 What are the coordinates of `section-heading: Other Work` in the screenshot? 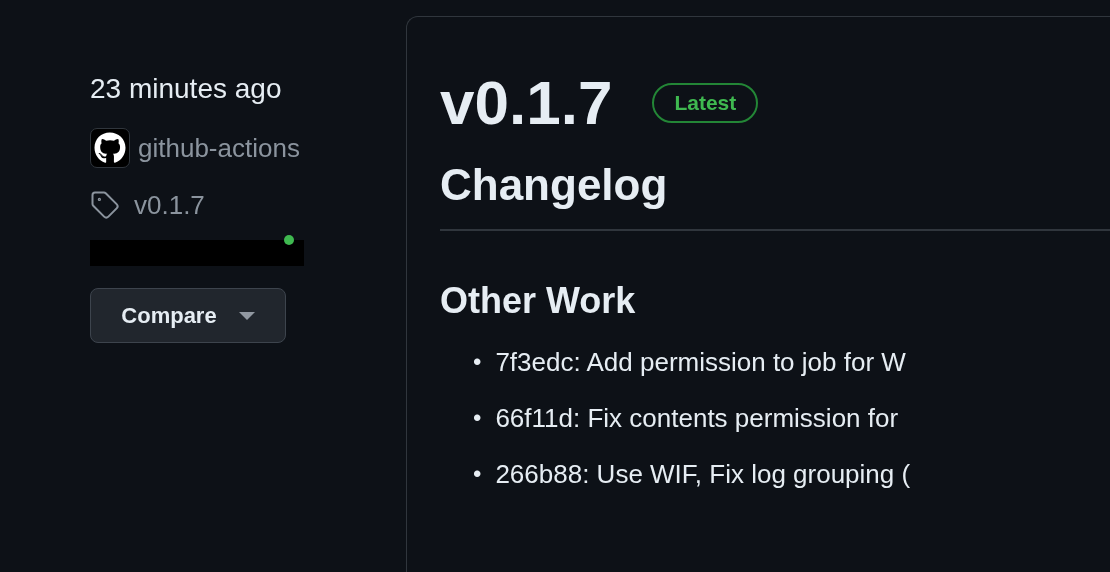 It's located at (538, 301).